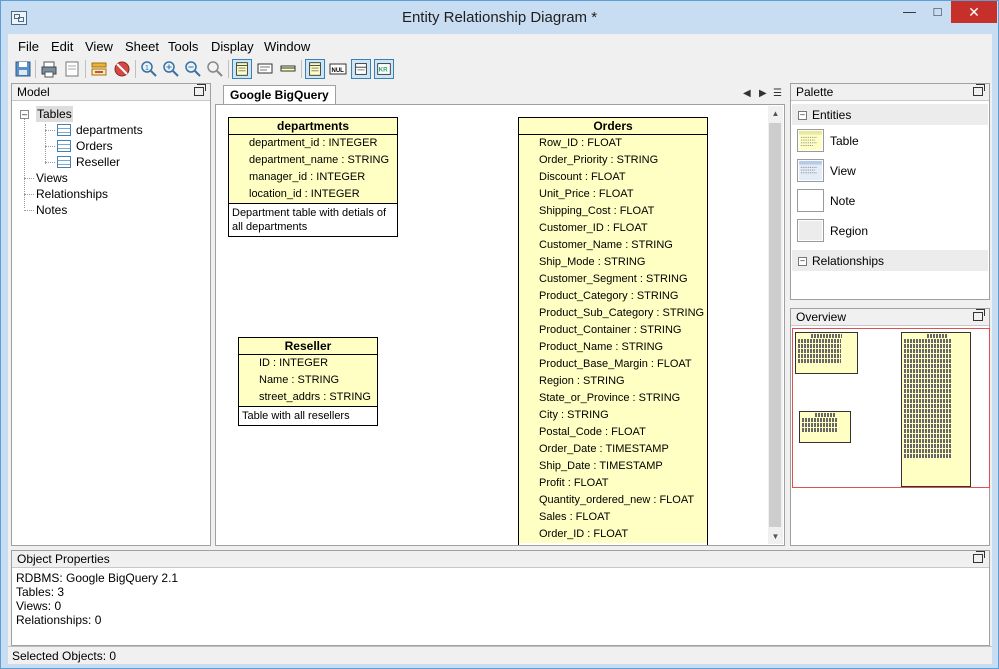  I want to click on overview-panel: Overview, so click(890, 427).